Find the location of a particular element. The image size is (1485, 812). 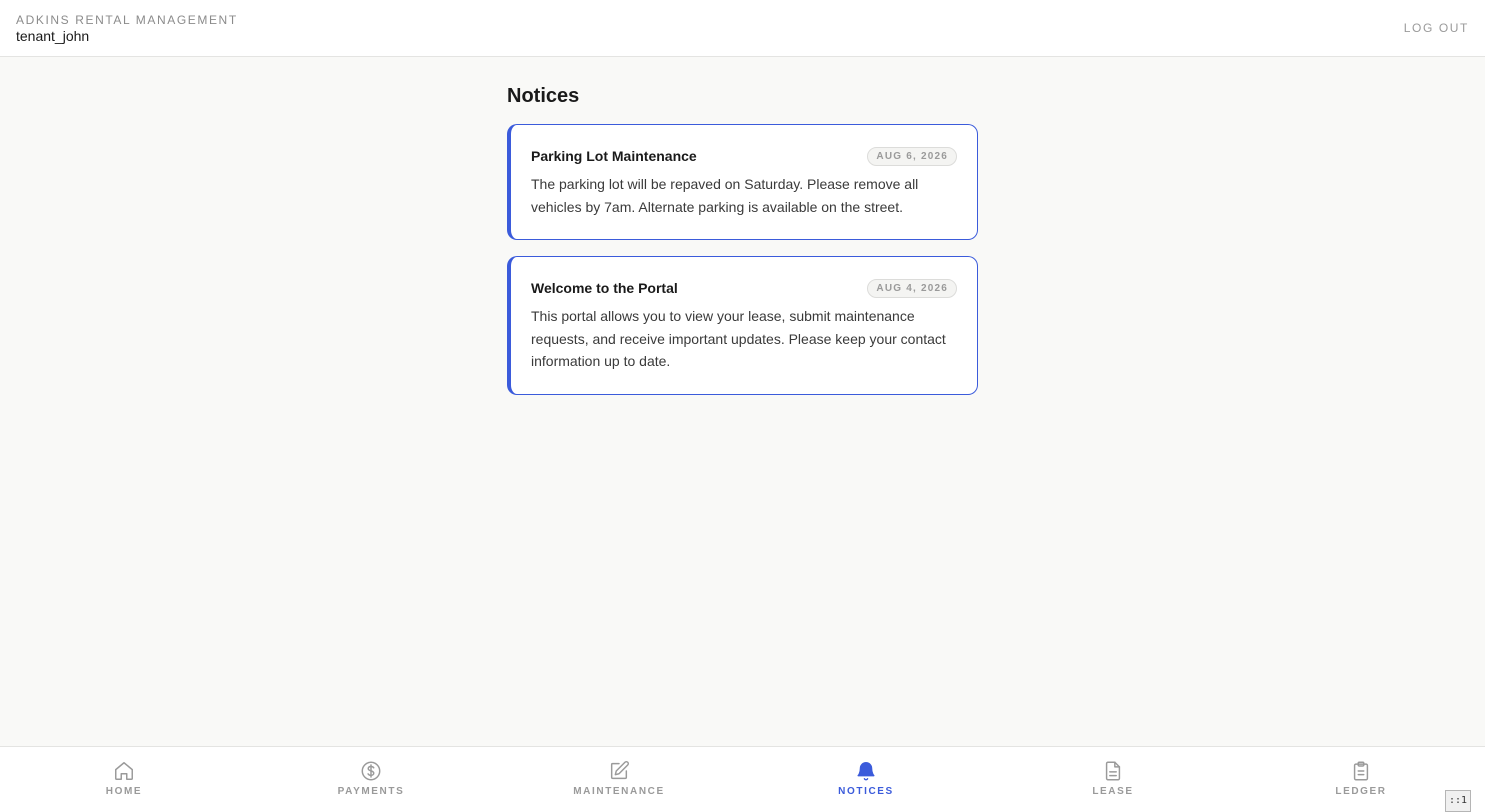

notice-date-badge: AUG 4, 2026 is located at coordinates (912, 288).